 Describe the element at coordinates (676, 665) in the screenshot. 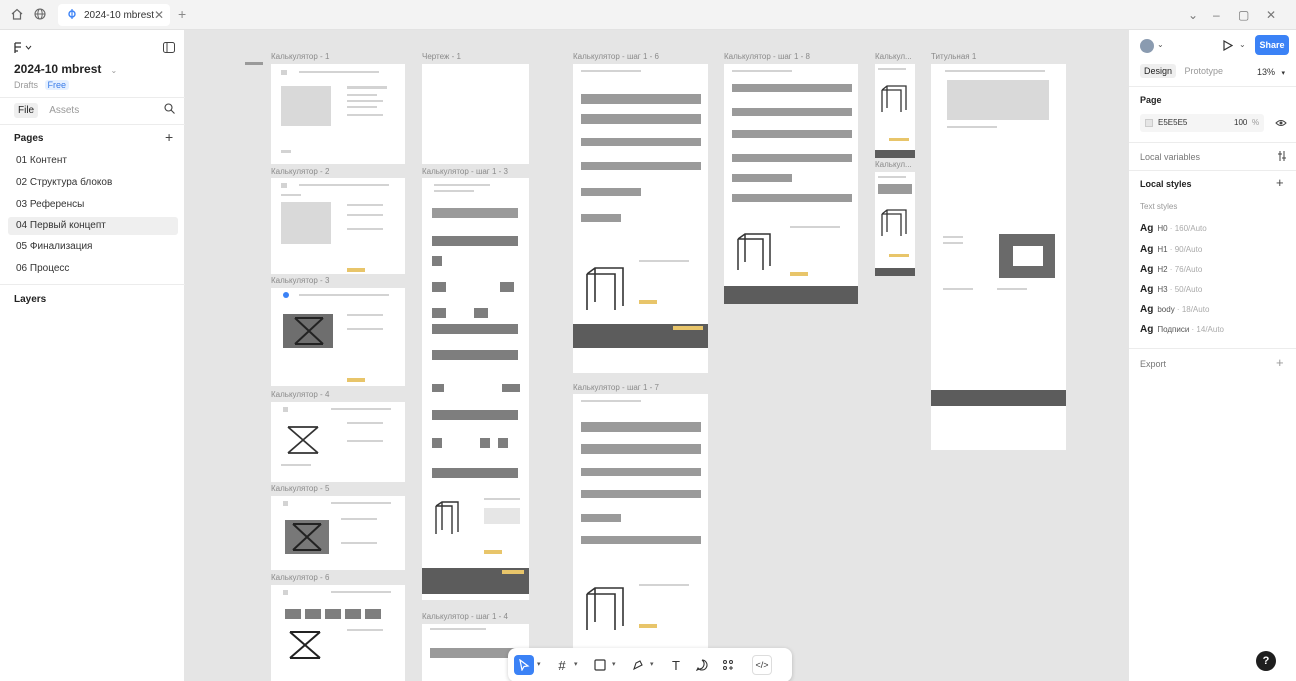

I see `text-tool-icon: T` at that location.